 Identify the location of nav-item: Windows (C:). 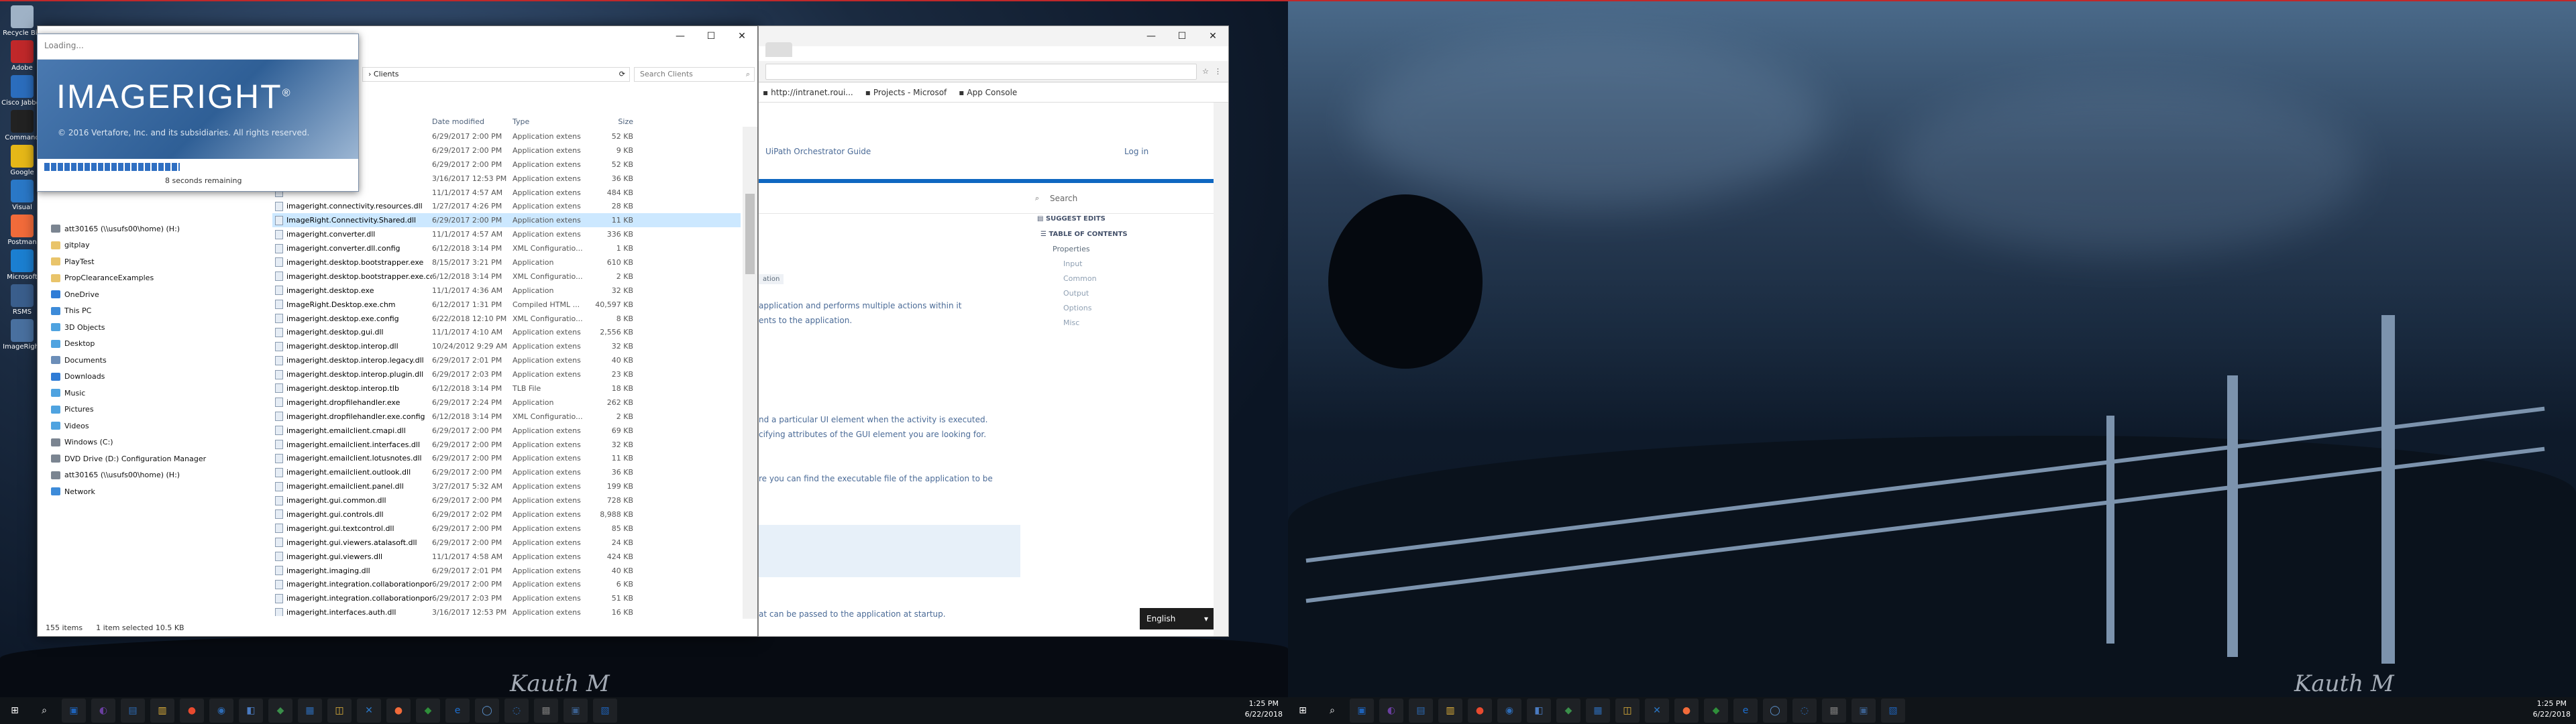
(155, 442).